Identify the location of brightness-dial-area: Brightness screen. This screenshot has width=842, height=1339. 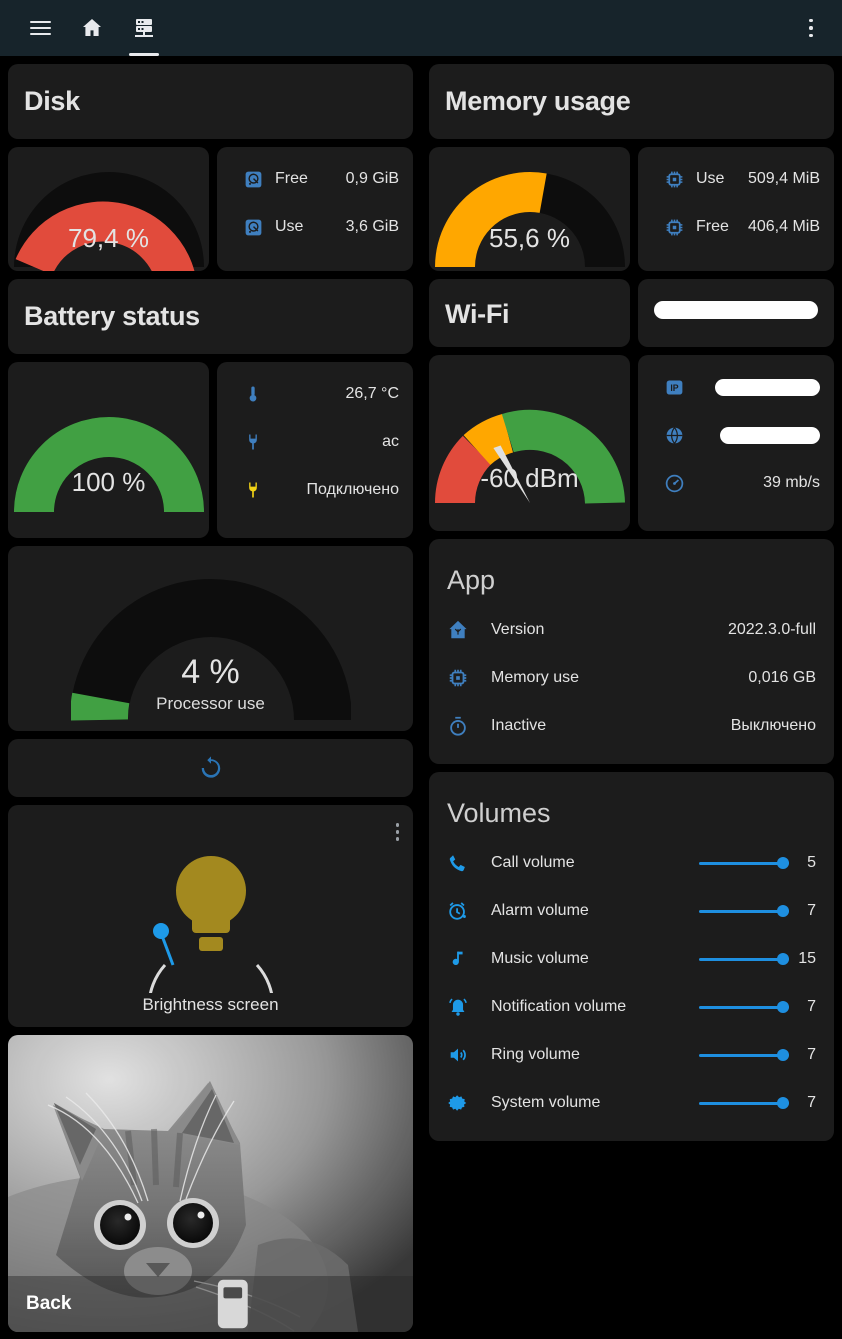
(210, 916).